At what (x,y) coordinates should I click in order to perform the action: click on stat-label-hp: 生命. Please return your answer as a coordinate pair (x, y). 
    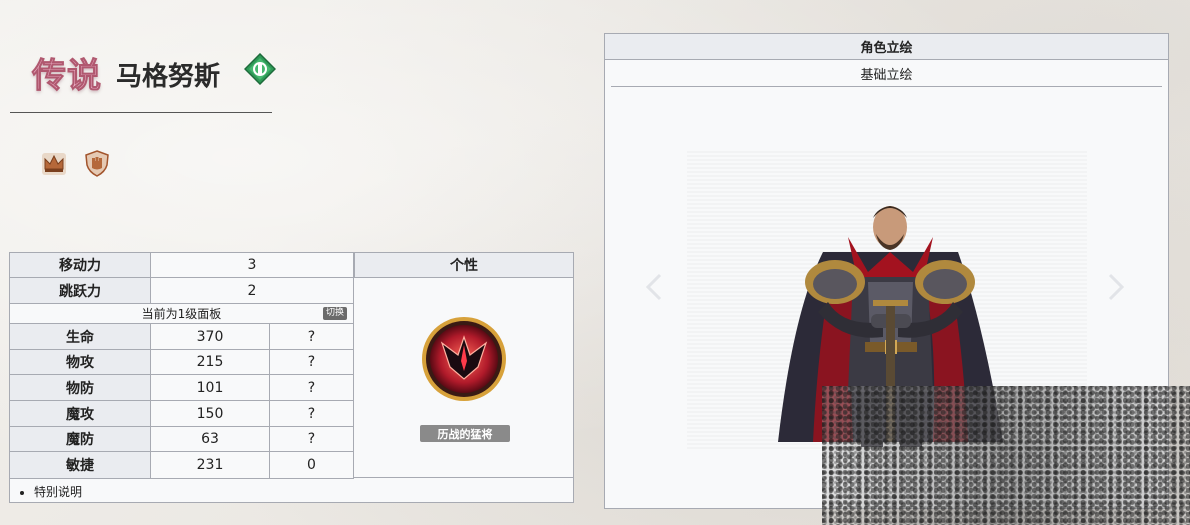
    Looking at the image, I should click on (80, 337).